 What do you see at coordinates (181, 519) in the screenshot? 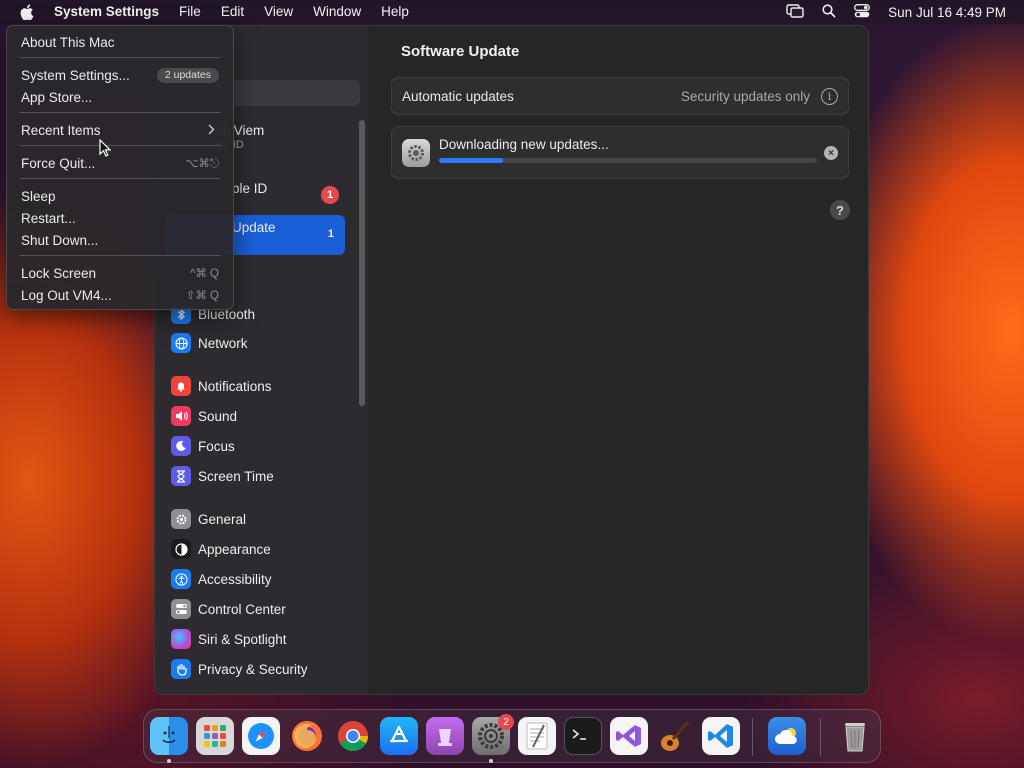
I see `general-gear-icon` at bounding box center [181, 519].